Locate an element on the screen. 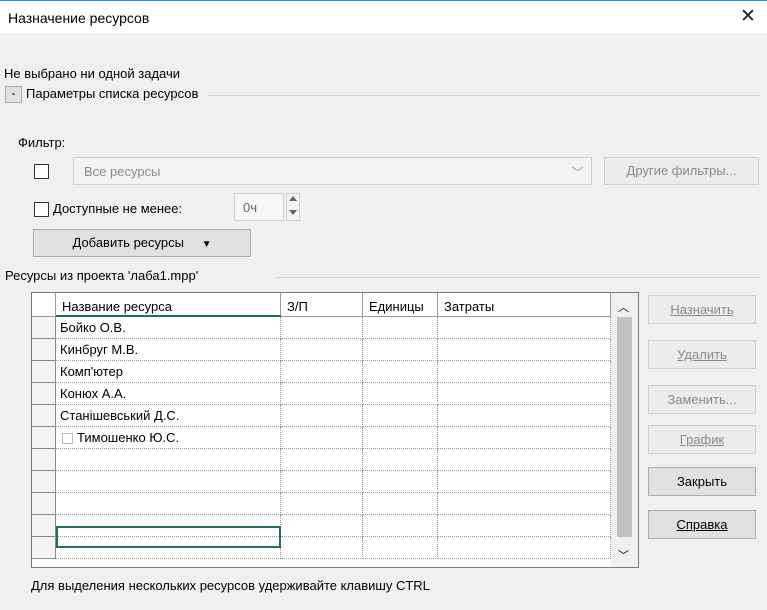 The width and height of the screenshot is (767, 610). close-button: Закрыть is located at coordinates (702, 481).